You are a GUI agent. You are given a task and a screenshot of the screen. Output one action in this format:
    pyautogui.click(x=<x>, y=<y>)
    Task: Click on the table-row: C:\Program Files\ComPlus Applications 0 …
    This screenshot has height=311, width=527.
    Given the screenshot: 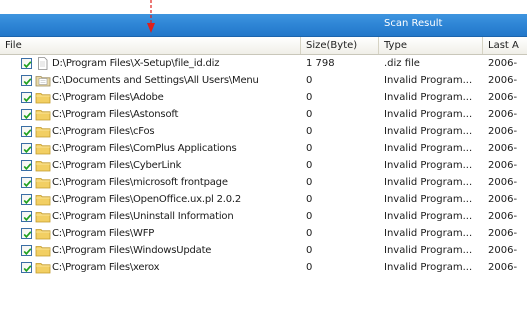 What is the action you would take?
    pyautogui.click(x=263, y=148)
    